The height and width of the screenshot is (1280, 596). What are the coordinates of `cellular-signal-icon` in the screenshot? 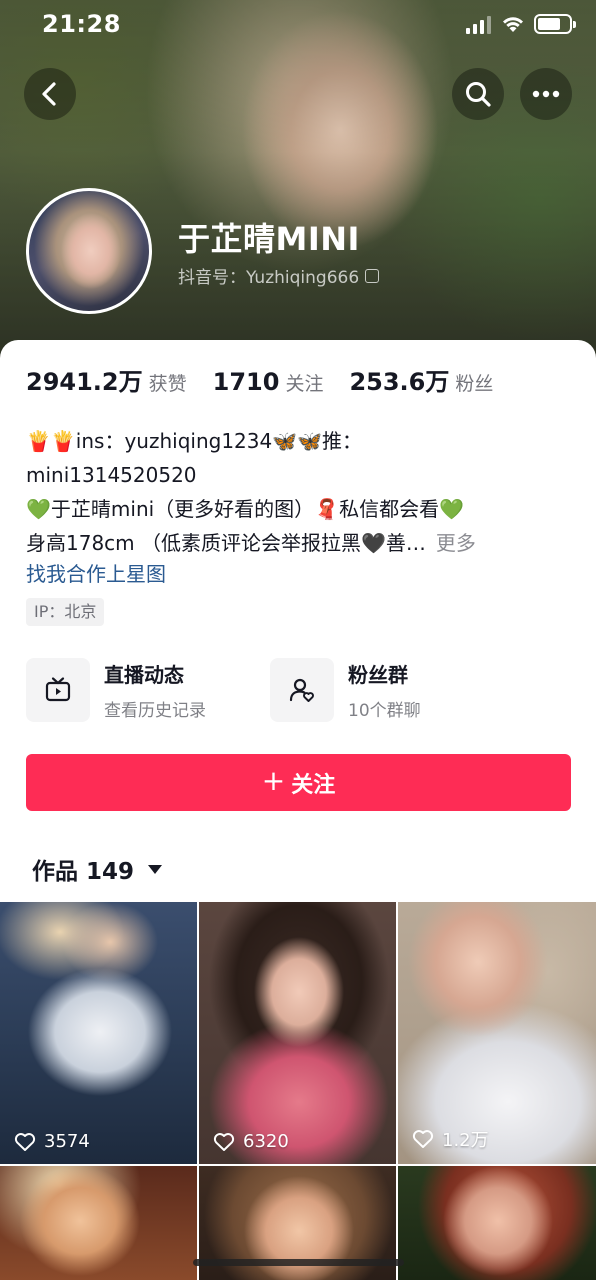 It's located at (478, 24).